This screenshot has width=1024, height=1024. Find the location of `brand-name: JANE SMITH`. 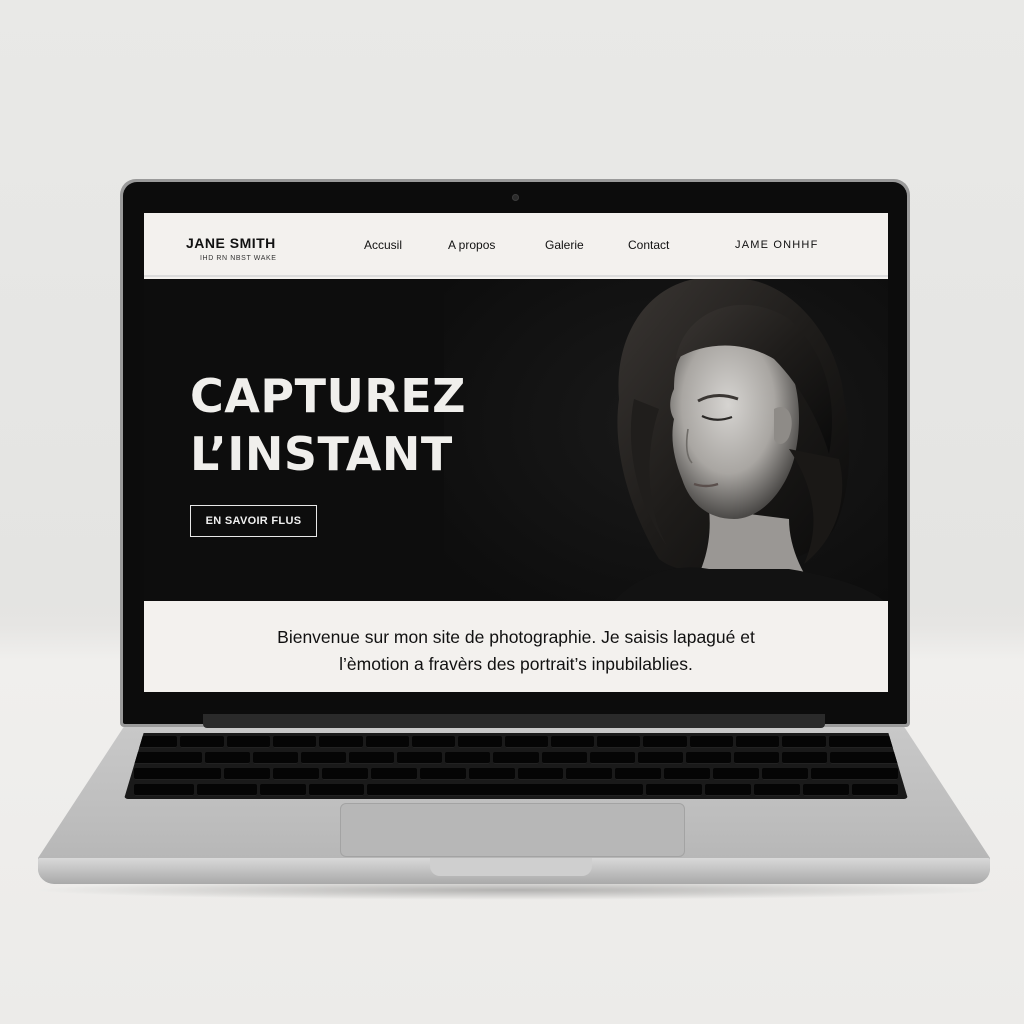

brand-name: JANE SMITH is located at coordinates (231, 243).